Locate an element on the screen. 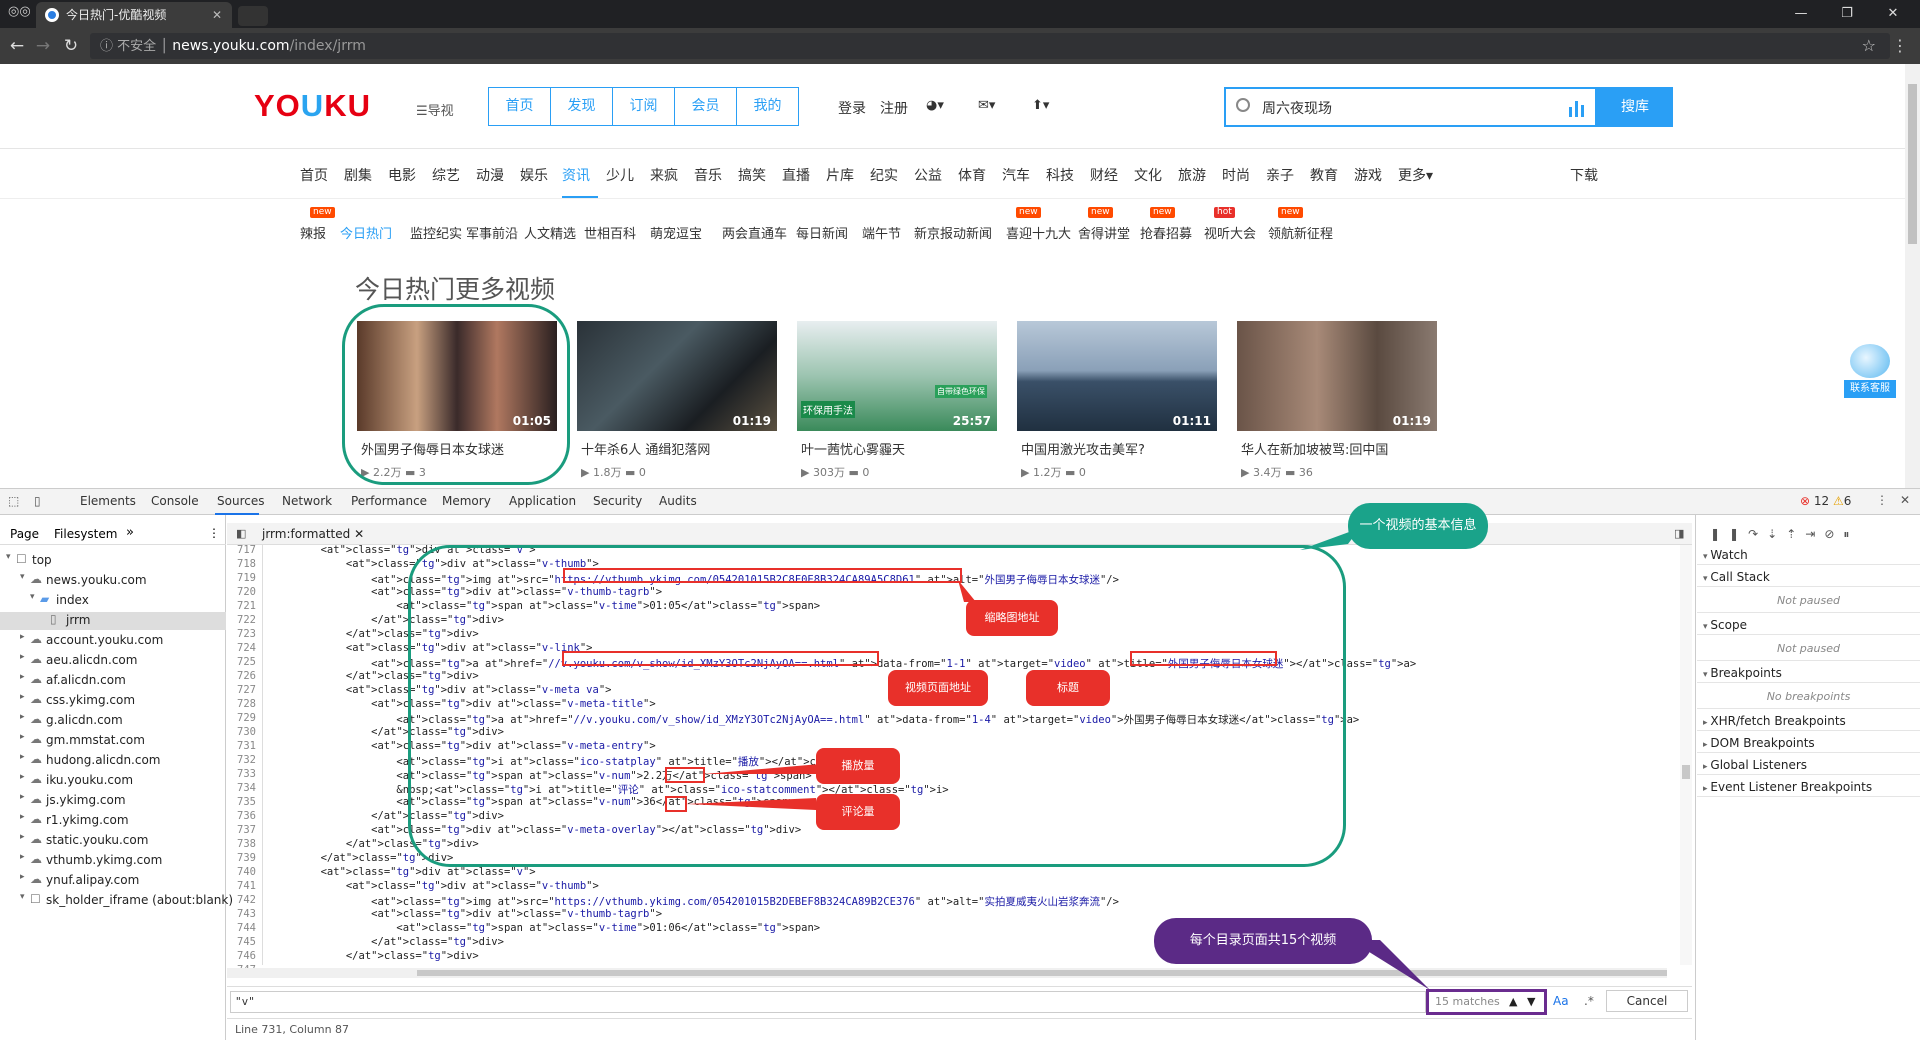 This screenshot has width=1920, height=1040. debugger-section-5: ▾ Breakpoints is located at coordinates (1808, 673).